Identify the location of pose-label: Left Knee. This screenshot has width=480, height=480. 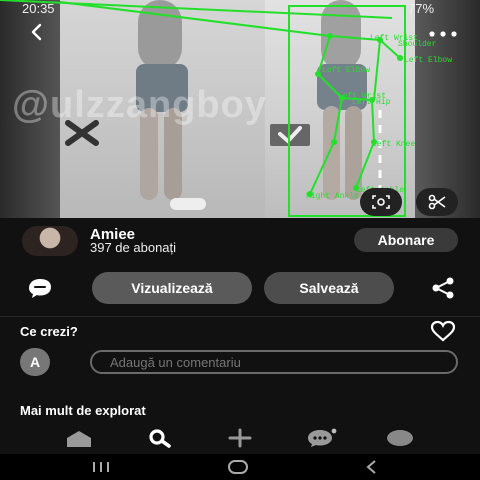
(393, 144).